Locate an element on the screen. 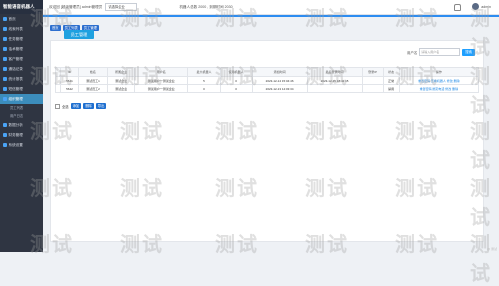 This screenshot has width=499, height=286. bulk-actions: 全选 添加 删除 导出 is located at coordinates (81, 106).